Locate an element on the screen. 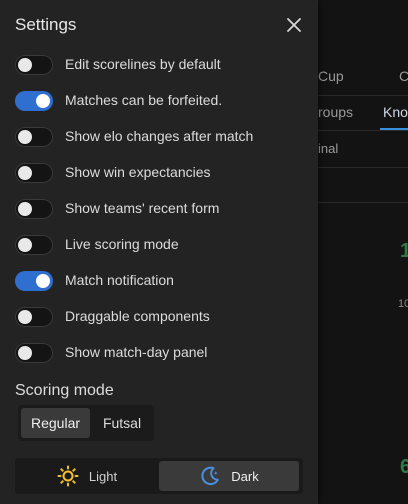 The image size is (408, 504). setting-row: Matches can be forfeited. is located at coordinates (160, 101).